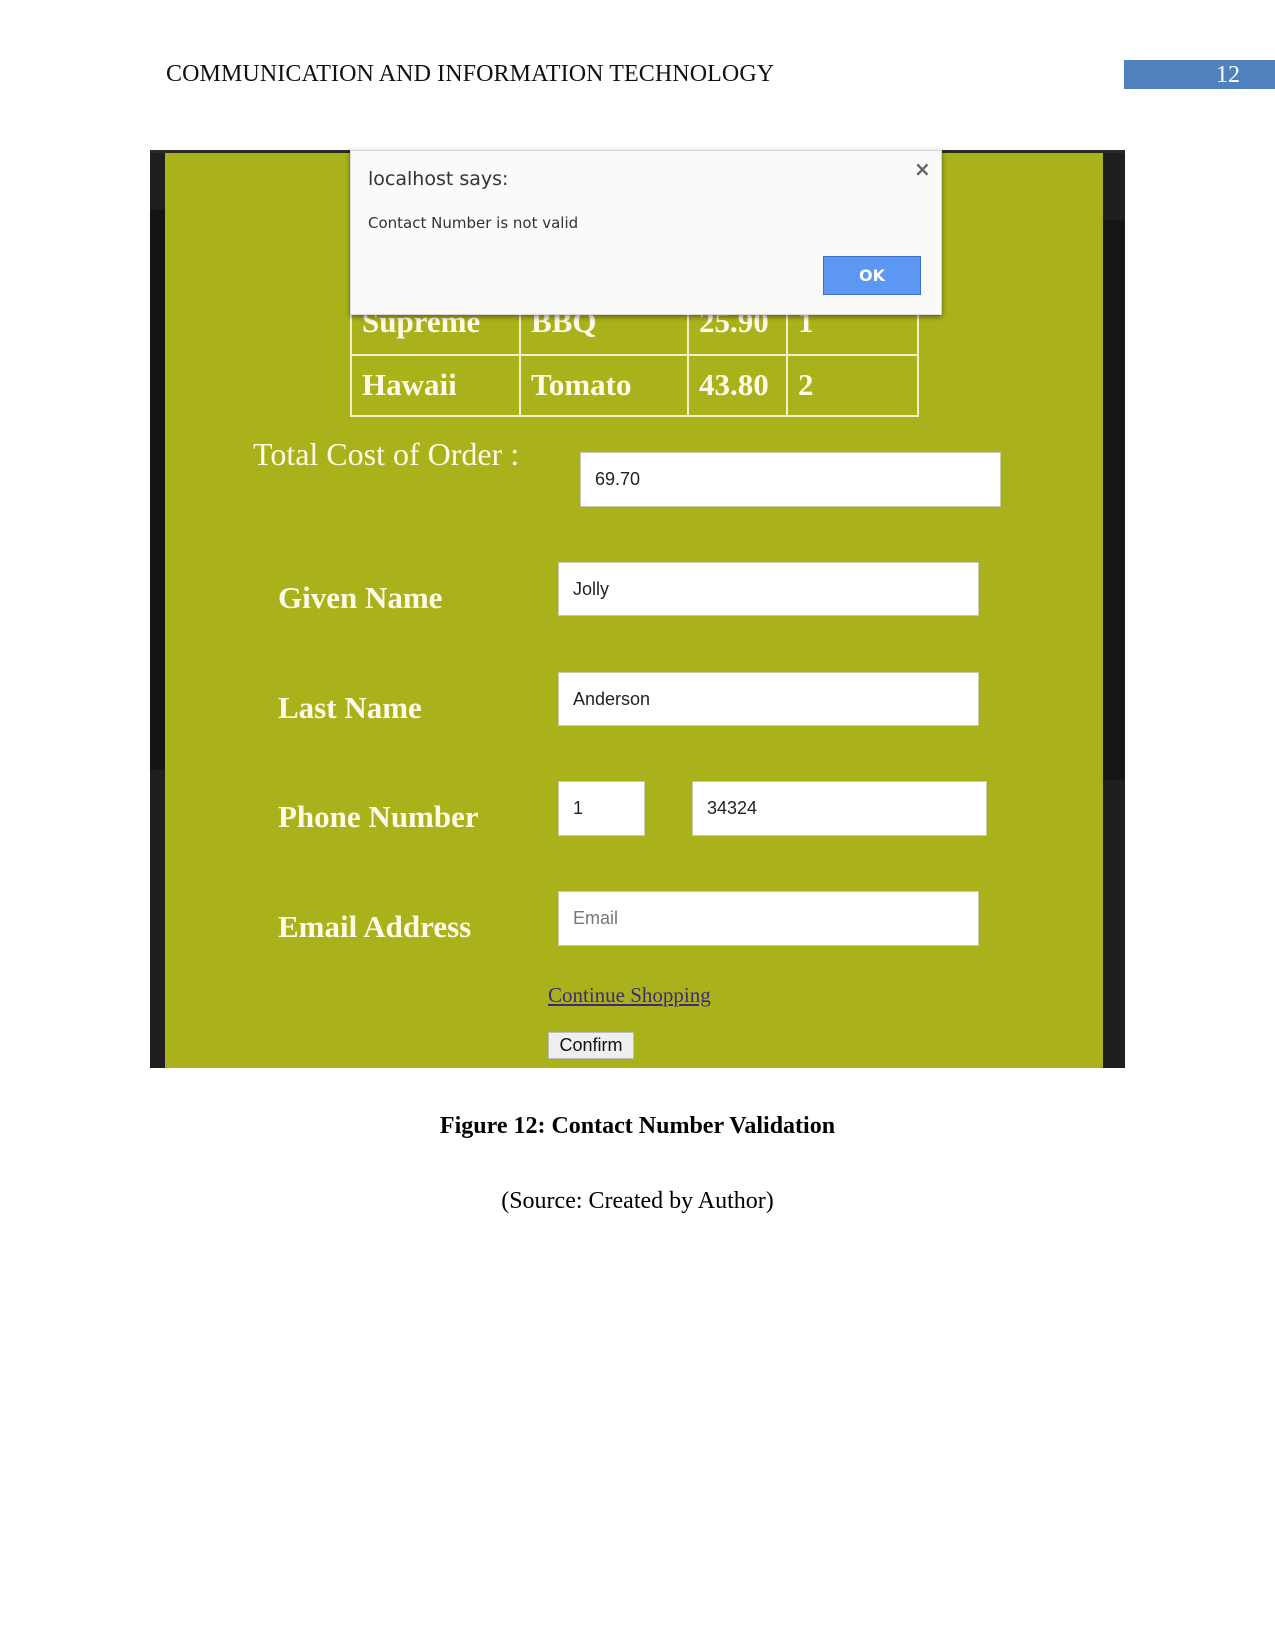  What do you see at coordinates (604, 385) in the screenshot?
I see `table-cell: Tomato` at bounding box center [604, 385].